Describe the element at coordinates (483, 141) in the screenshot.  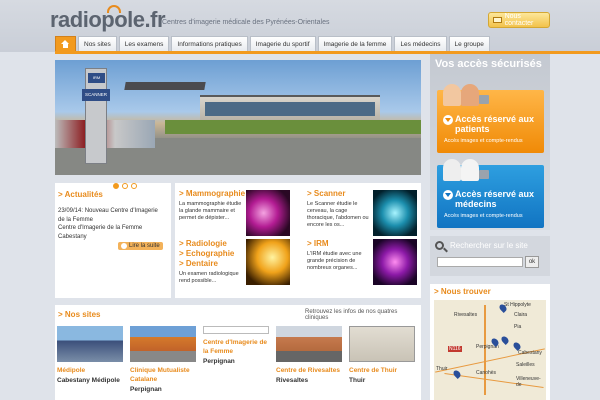
I see `patients-access-sub: Accès images et compte-rendus` at that location.